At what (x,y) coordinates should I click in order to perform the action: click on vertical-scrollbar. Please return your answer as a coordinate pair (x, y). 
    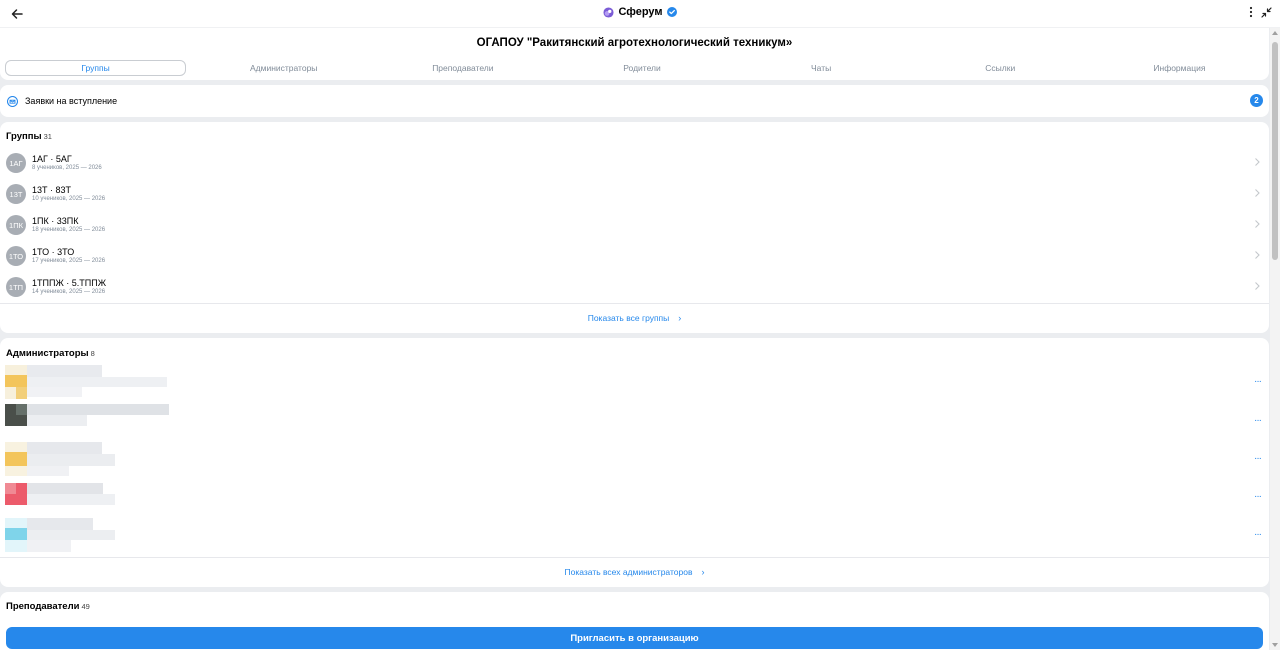
    Looking at the image, I should click on (1275, 339).